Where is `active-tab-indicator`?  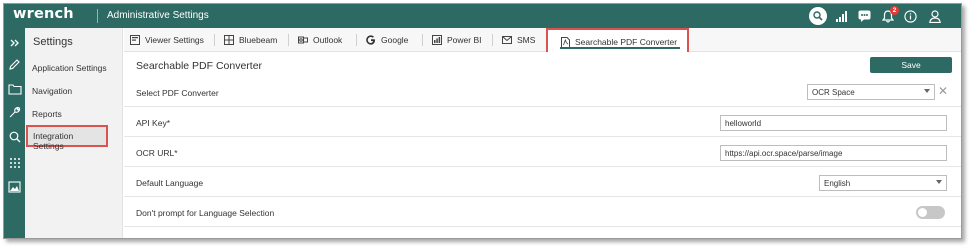
active-tab-indicator is located at coordinates (620, 48).